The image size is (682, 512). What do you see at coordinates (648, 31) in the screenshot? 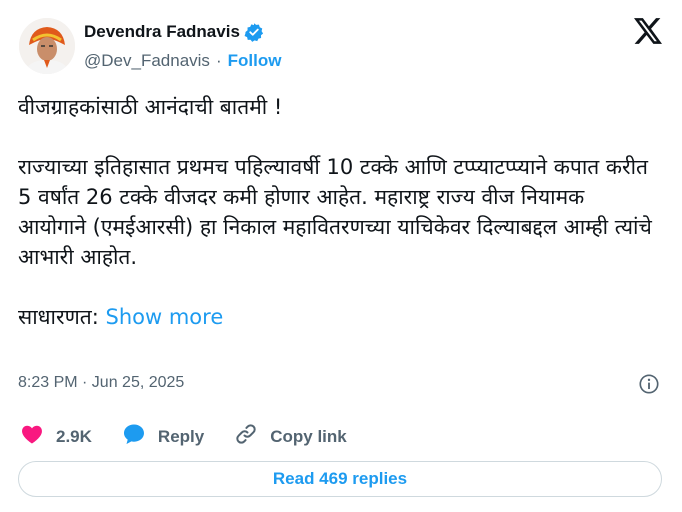
I see `x-logo-icon` at bounding box center [648, 31].